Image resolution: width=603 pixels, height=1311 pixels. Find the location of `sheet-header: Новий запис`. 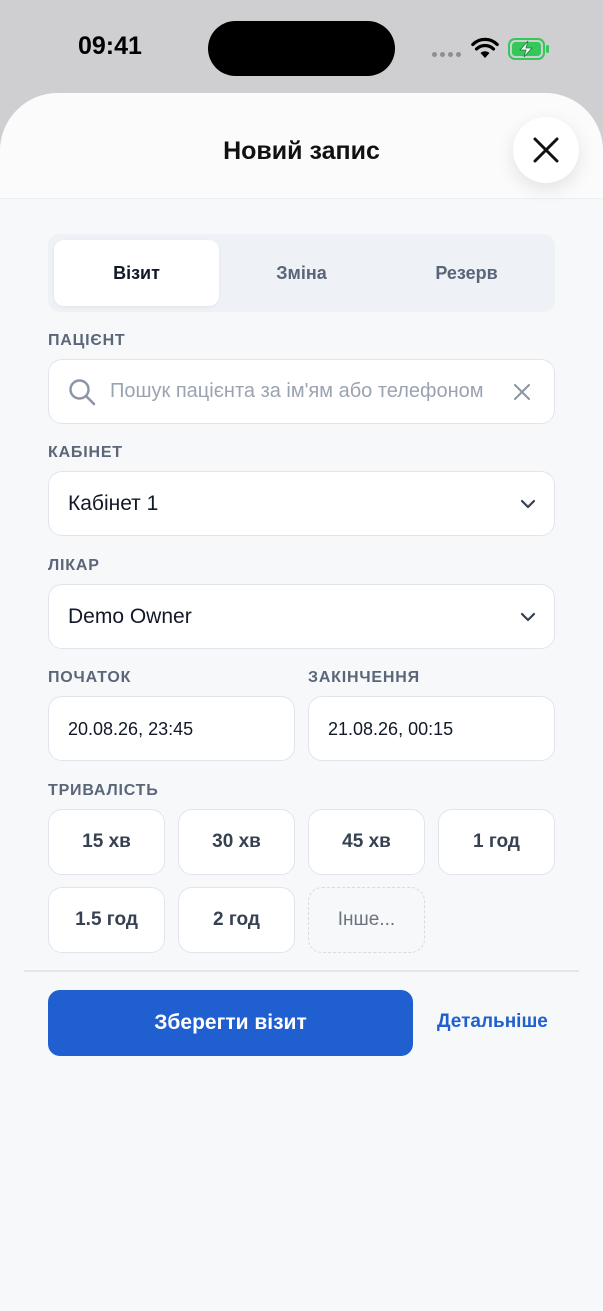

sheet-header: Новий запис is located at coordinates (301, 146).